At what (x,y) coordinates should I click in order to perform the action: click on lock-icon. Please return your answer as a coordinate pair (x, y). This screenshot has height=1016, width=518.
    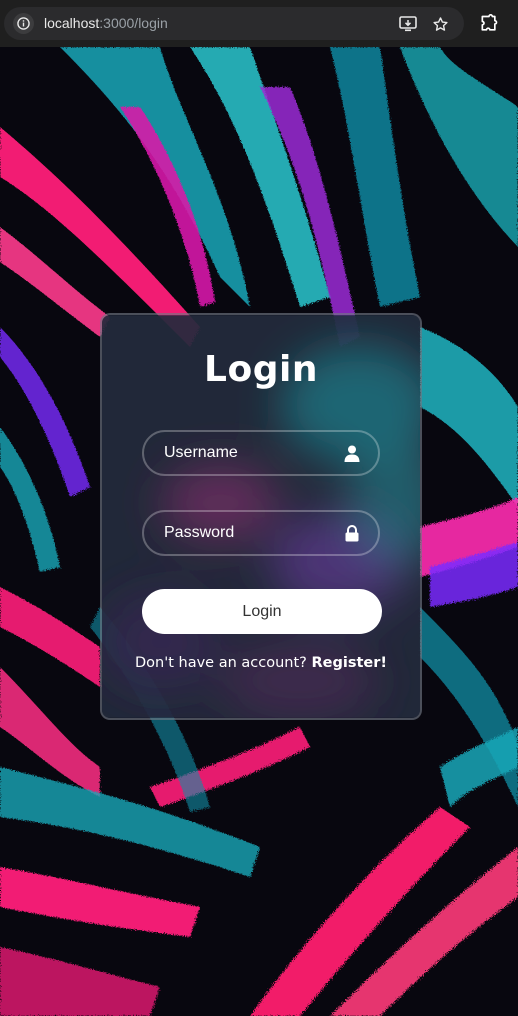
    Looking at the image, I should click on (352, 533).